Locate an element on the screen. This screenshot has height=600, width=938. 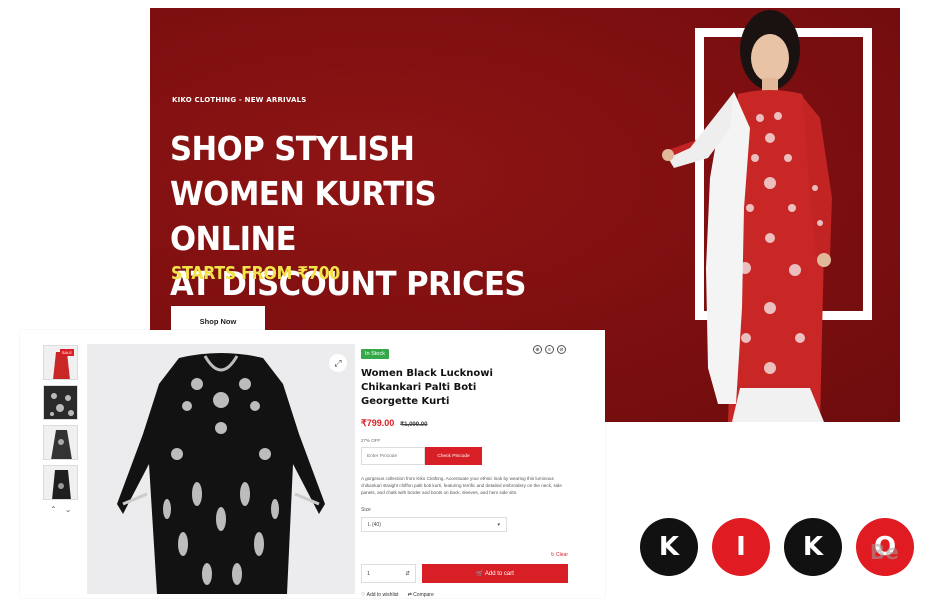
pincode-row: Check Pincode is located at coordinates (481, 456).